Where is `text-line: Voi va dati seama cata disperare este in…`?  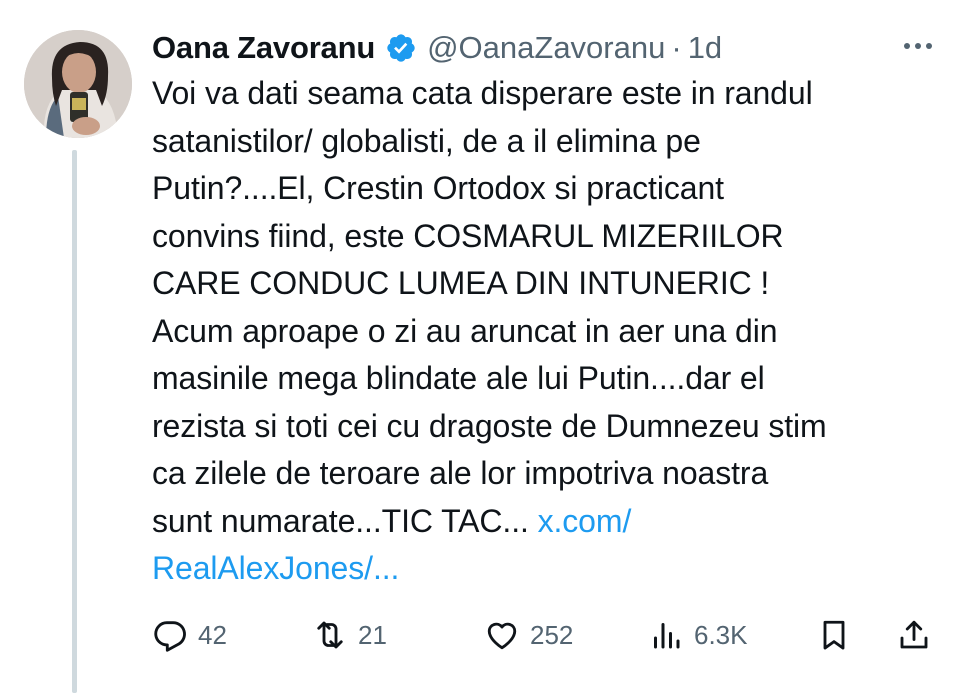 text-line: Voi va dati seama cata disperare este in… is located at coordinates (482, 93).